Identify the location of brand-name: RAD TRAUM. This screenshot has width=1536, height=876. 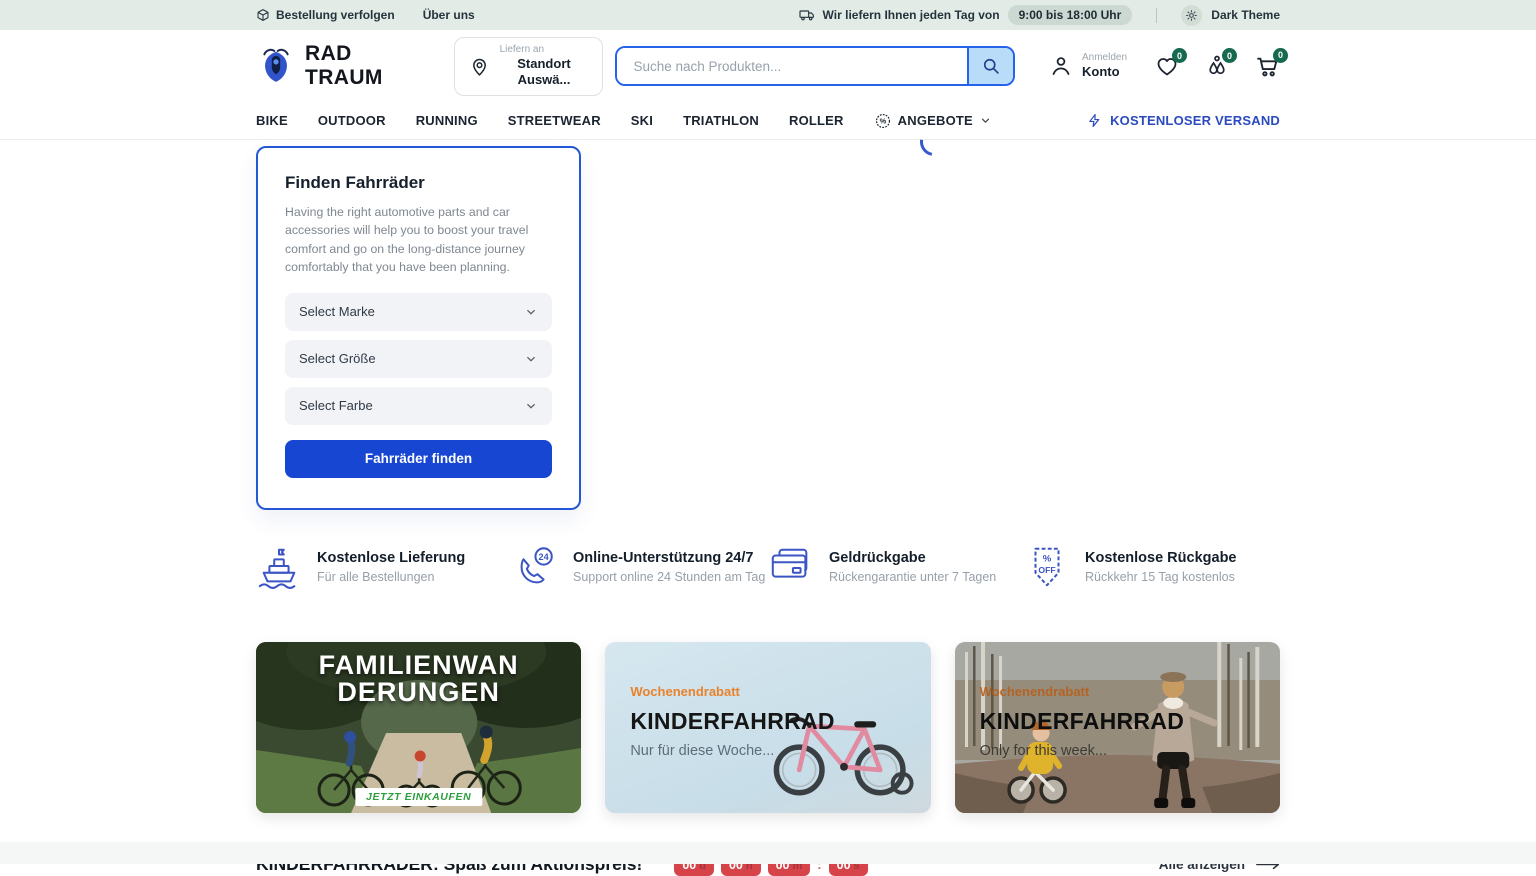
(344, 65).